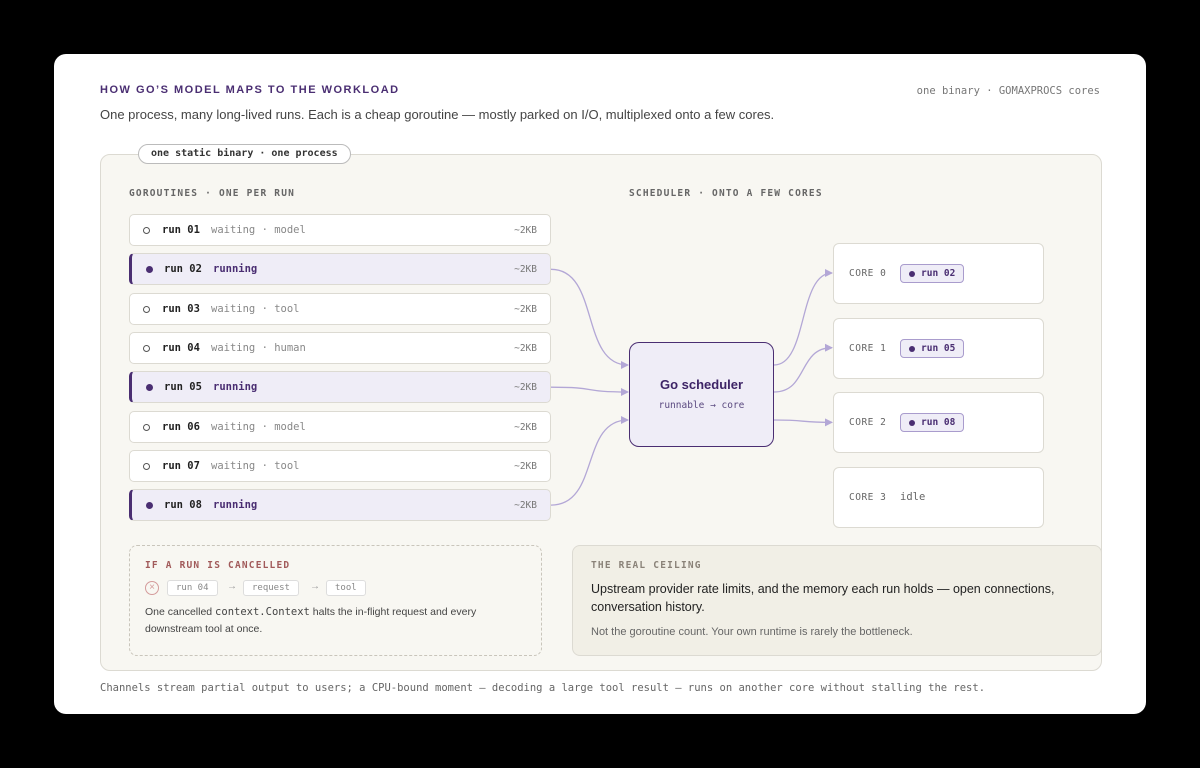 This screenshot has height=768, width=1200. I want to click on goroutine-row: run 03 waiting · tool ~2KB, so click(340, 308).